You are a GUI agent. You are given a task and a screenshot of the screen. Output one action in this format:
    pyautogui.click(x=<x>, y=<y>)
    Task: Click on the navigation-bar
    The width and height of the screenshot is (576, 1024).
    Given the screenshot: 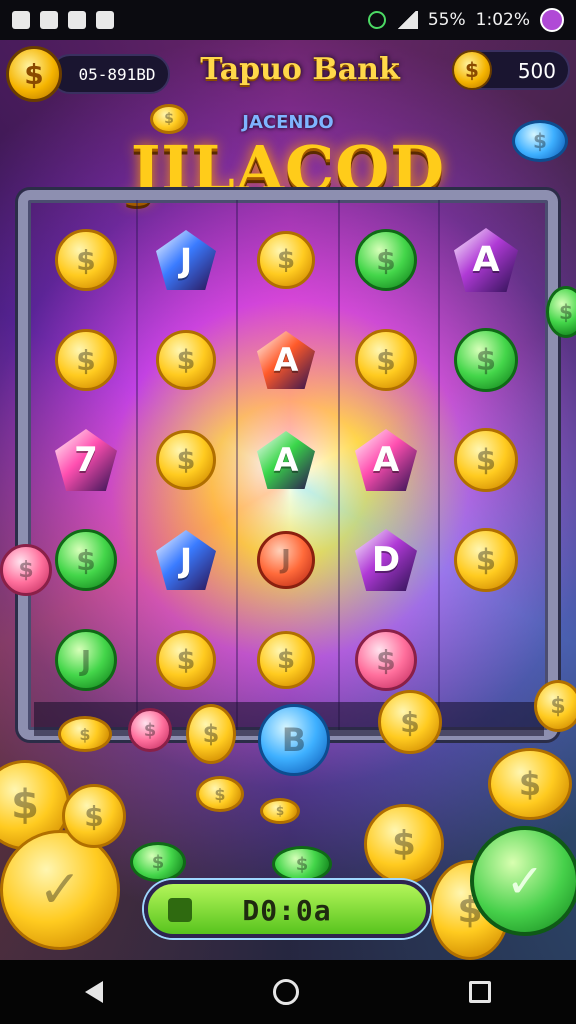 What is the action you would take?
    pyautogui.click(x=288, y=992)
    